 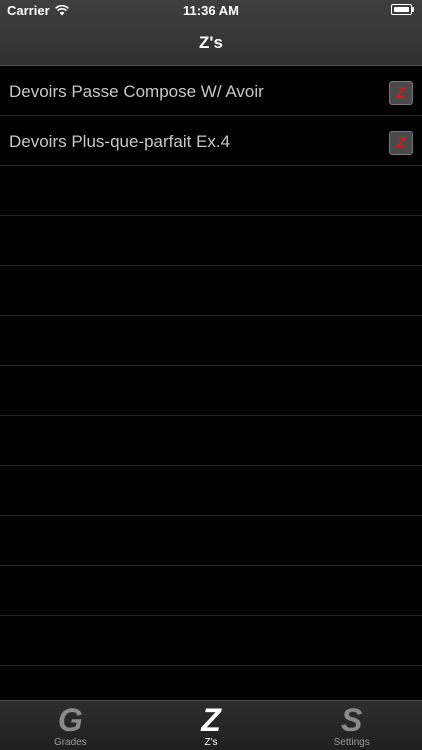 I want to click on list-item: Devoirs Plus-que-parfait Ex.4 Z, so click(x=211, y=141).